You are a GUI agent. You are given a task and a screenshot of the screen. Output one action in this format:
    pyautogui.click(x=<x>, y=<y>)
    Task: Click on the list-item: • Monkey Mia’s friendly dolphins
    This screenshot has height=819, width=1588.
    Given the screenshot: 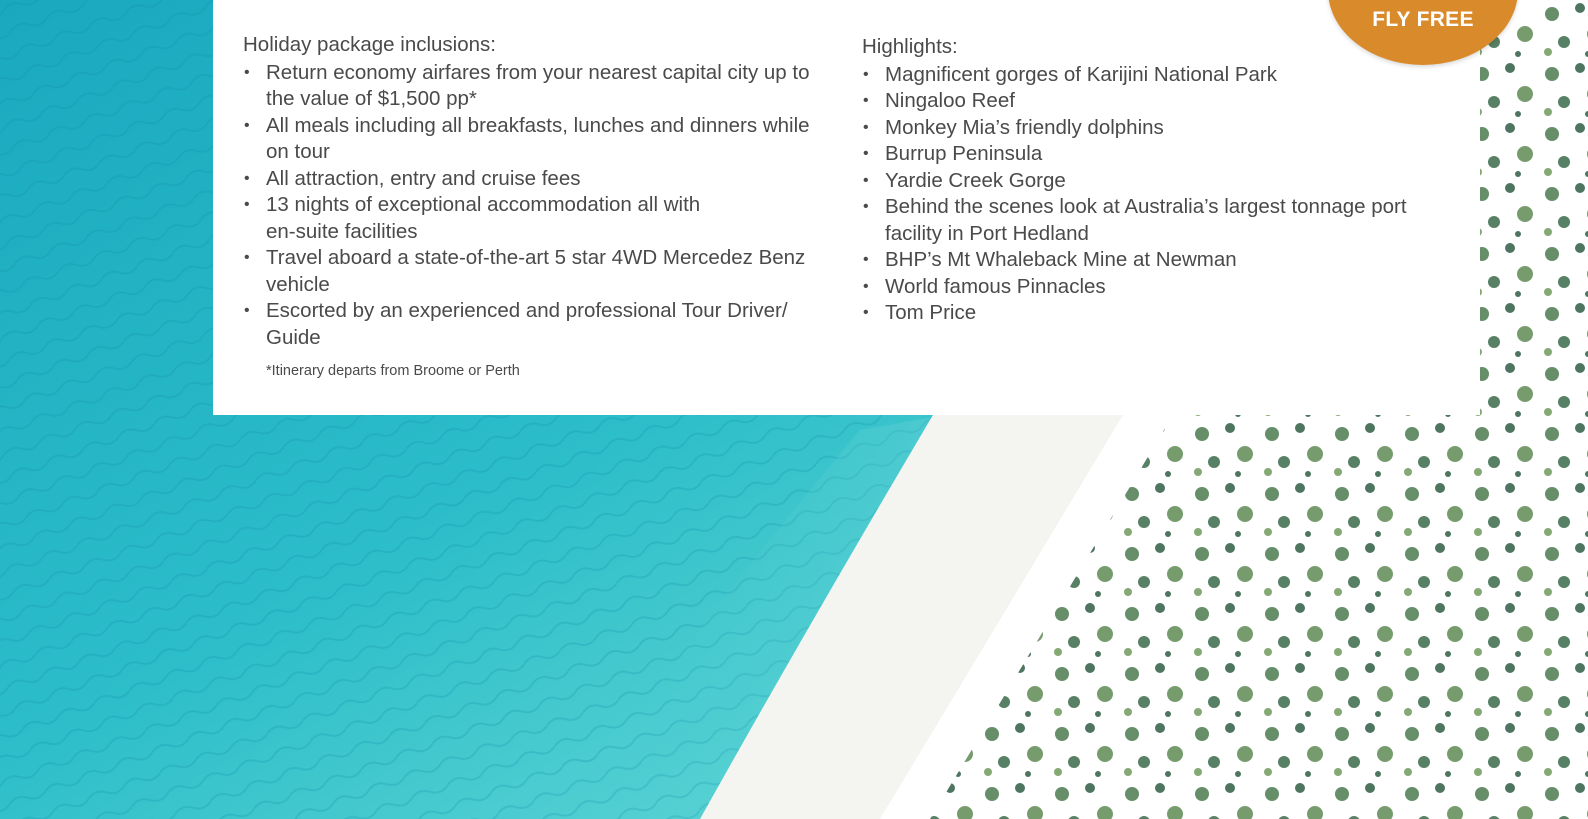 What is the action you would take?
    pyautogui.click(x=1157, y=128)
    